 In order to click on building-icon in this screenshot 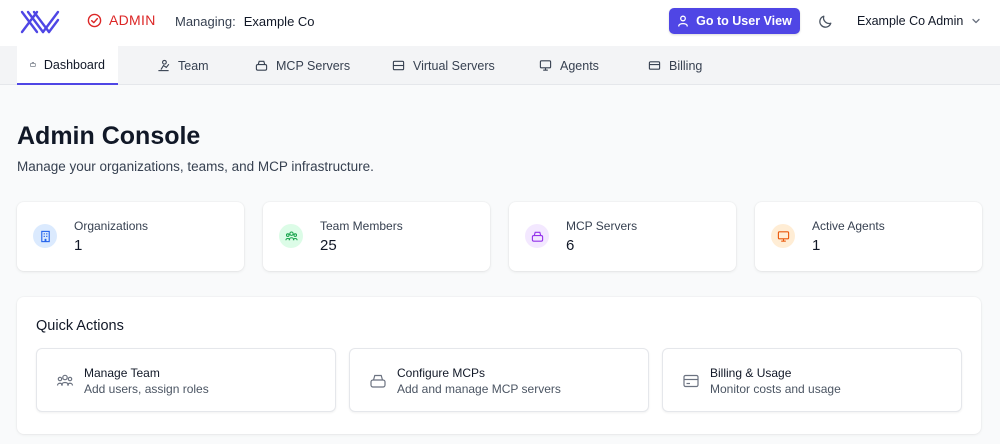, I will do `click(45, 236)`.